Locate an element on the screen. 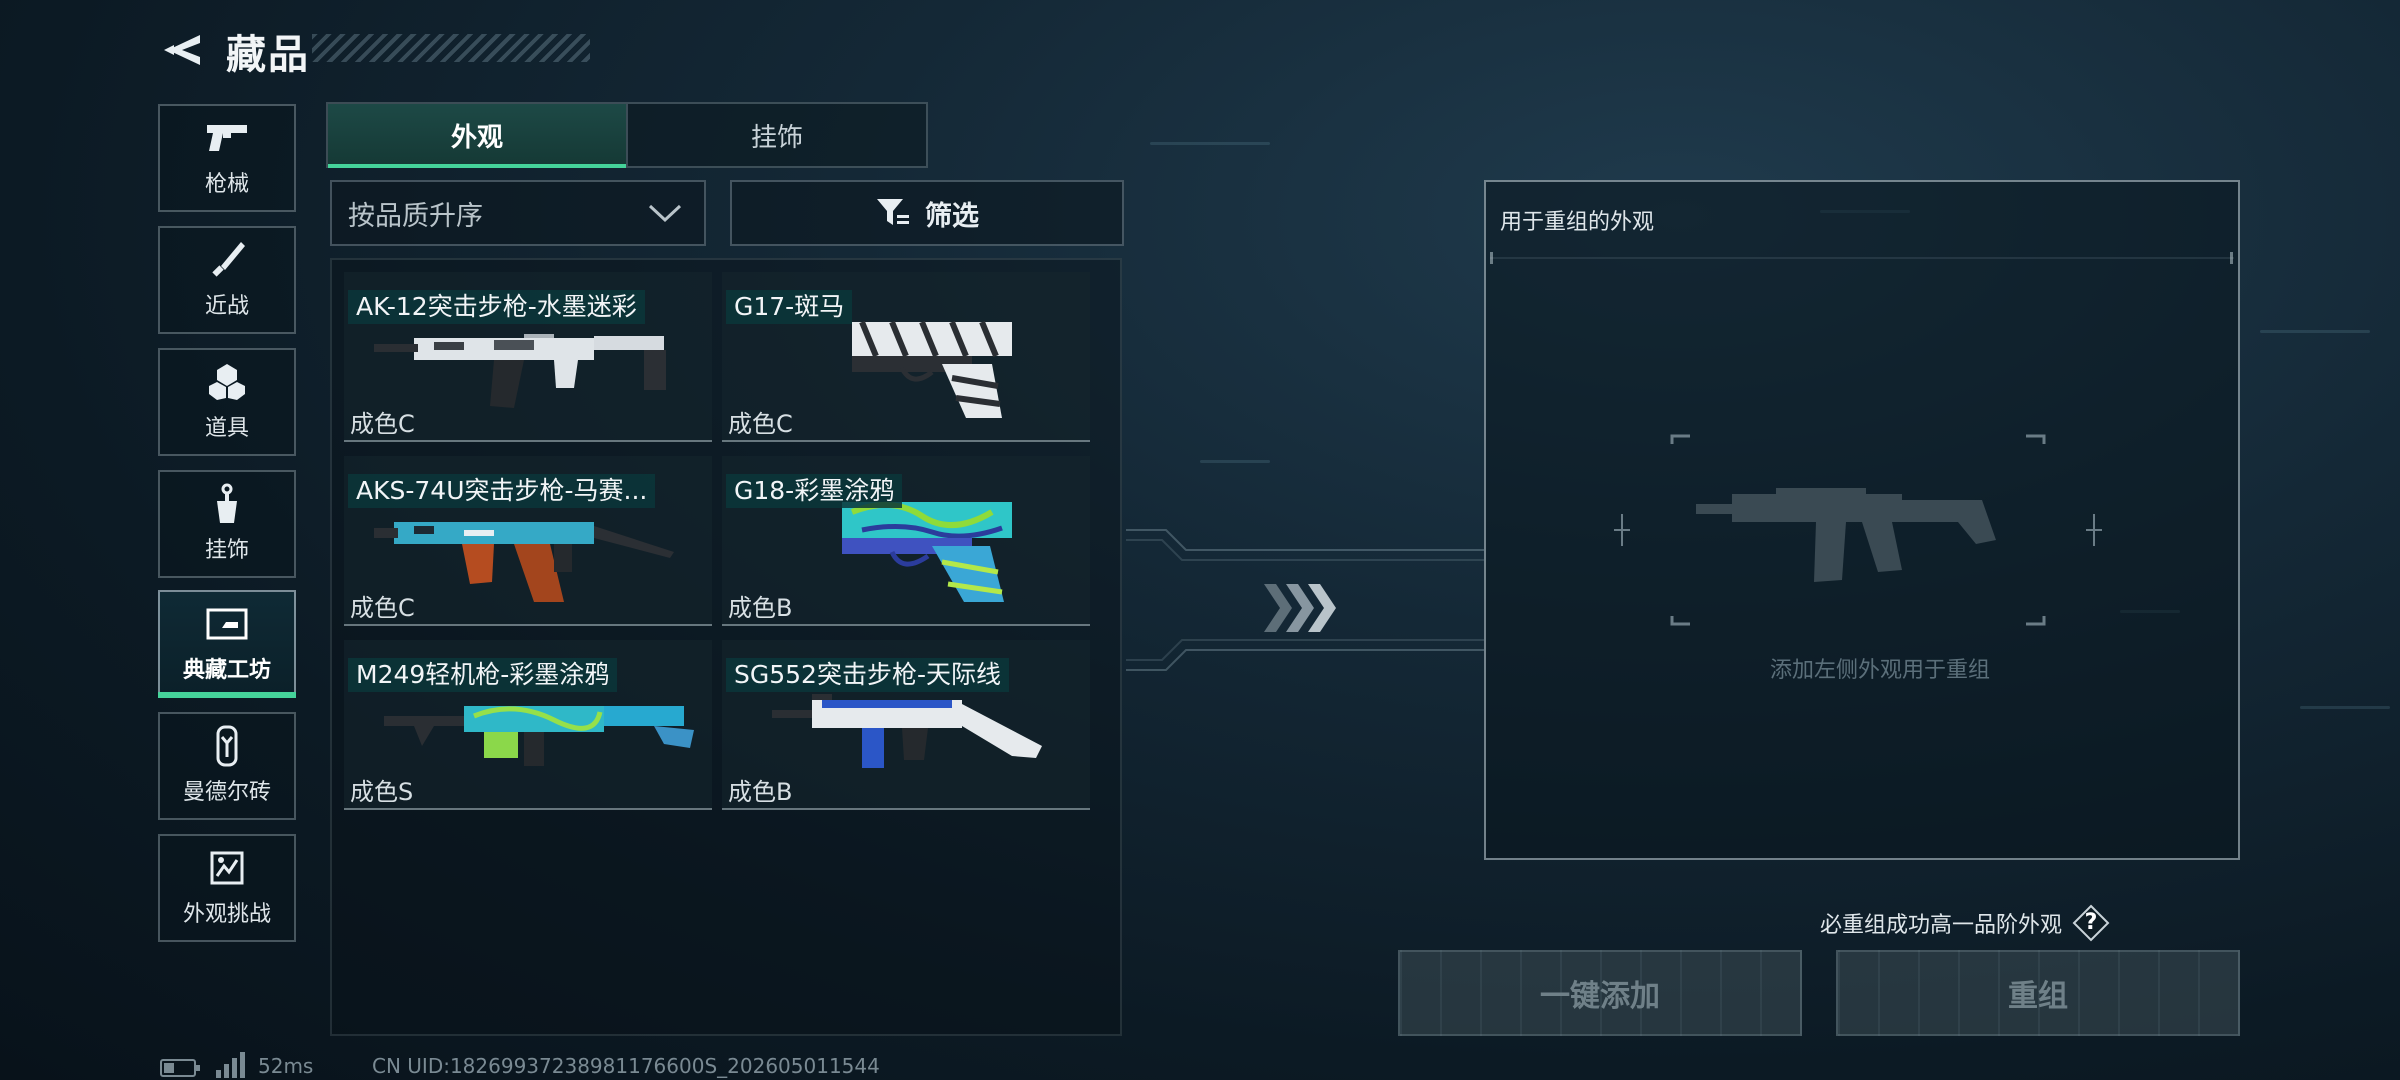  sidebar-item-label: 挂饰 is located at coordinates (226, 550).